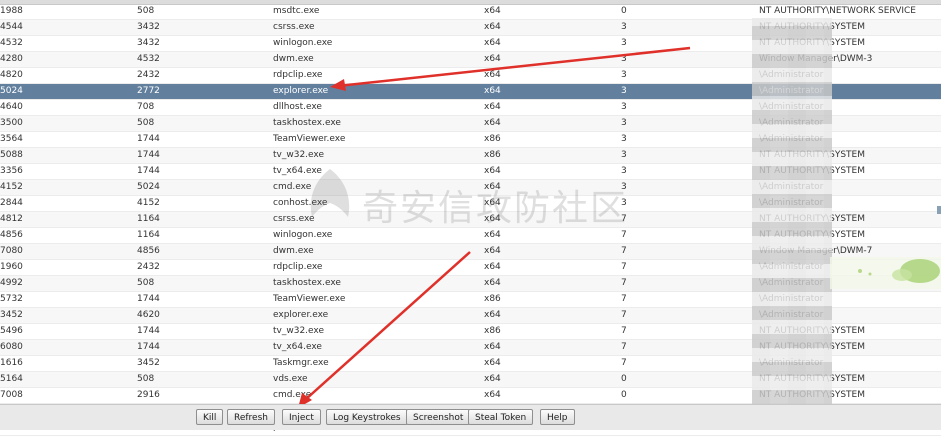 Image resolution: width=941 pixels, height=436 pixels. What do you see at coordinates (148, 59) in the screenshot?
I see `cell-ppid: 4532` at bounding box center [148, 59].